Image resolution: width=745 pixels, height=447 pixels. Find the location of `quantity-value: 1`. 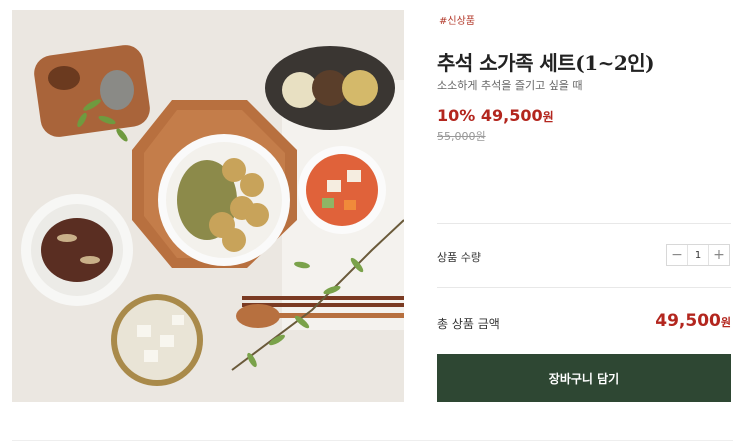

quantity-value: 1 is located at coordinates (698, 255).